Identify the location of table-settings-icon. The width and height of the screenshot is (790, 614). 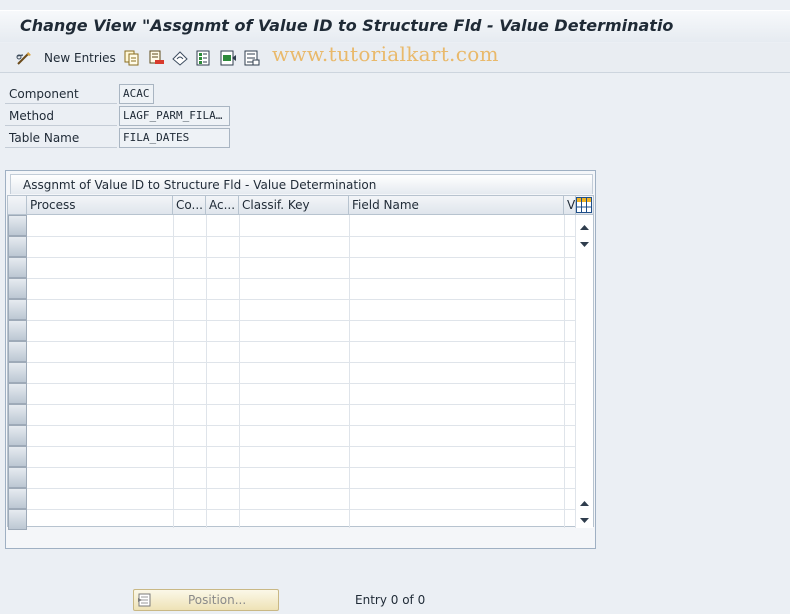
(584, 205).